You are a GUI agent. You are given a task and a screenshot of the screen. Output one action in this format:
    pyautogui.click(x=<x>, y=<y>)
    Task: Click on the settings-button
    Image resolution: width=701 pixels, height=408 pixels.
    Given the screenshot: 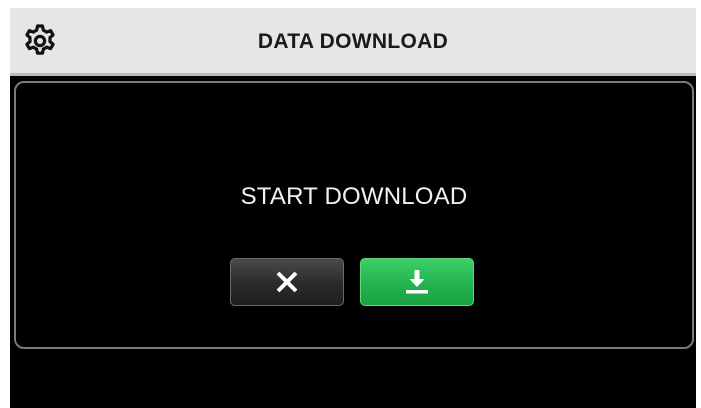 What is the action you would take?
    pyautogui.click(x=40, y=41)
    